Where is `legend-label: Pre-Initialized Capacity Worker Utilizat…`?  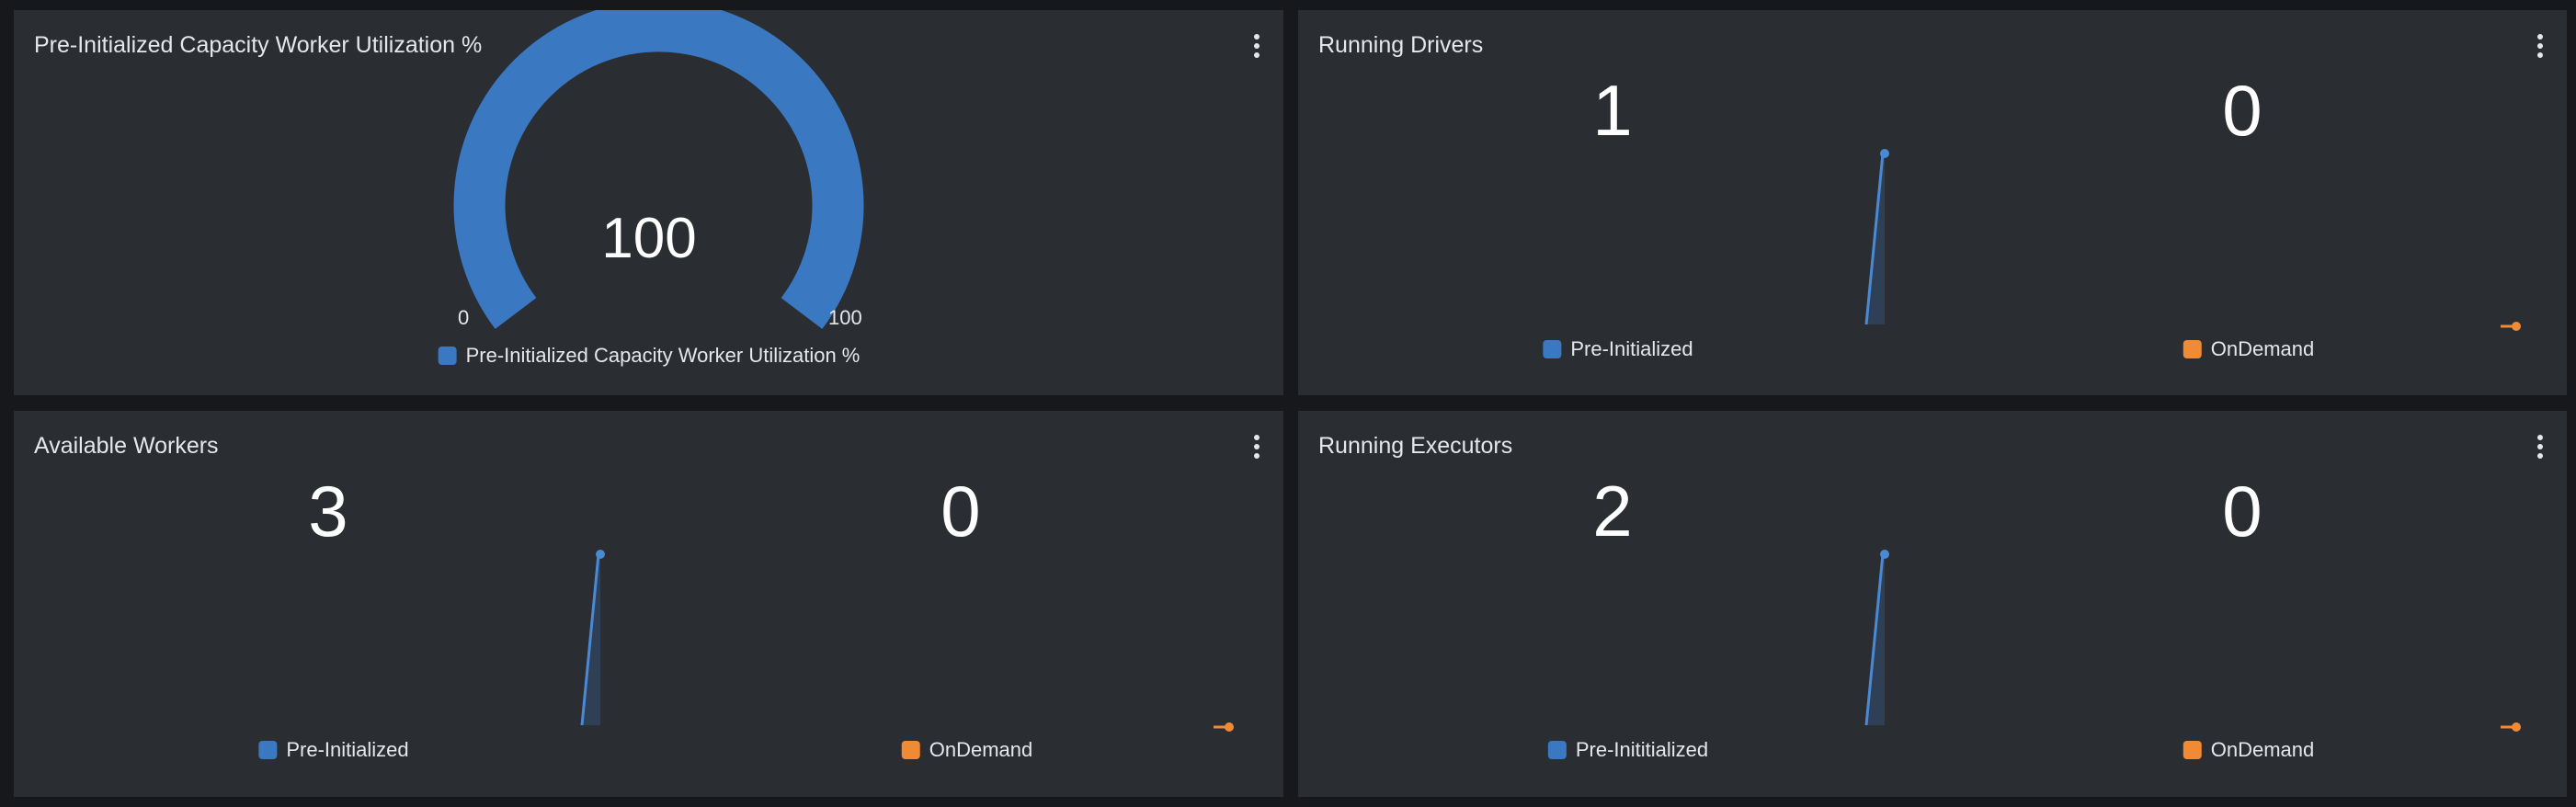
legend-label: Pre-Initialized Capacity Worker Utilizat… is located at coordinates (663, 356).